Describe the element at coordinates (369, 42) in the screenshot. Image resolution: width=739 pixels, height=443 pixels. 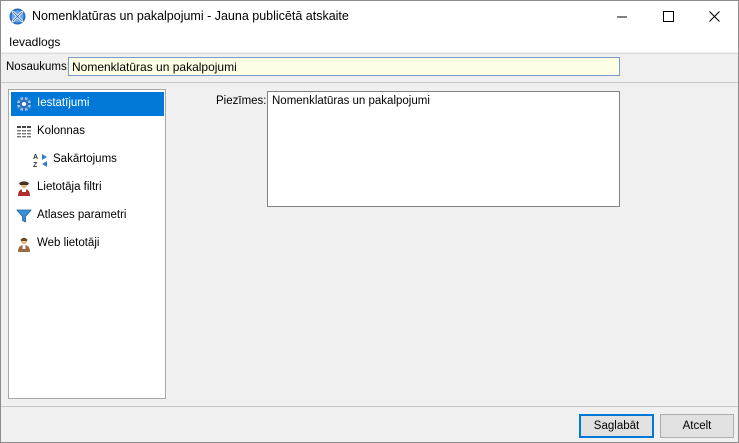
I see `menu-bar: Ievadlogs` at that location.